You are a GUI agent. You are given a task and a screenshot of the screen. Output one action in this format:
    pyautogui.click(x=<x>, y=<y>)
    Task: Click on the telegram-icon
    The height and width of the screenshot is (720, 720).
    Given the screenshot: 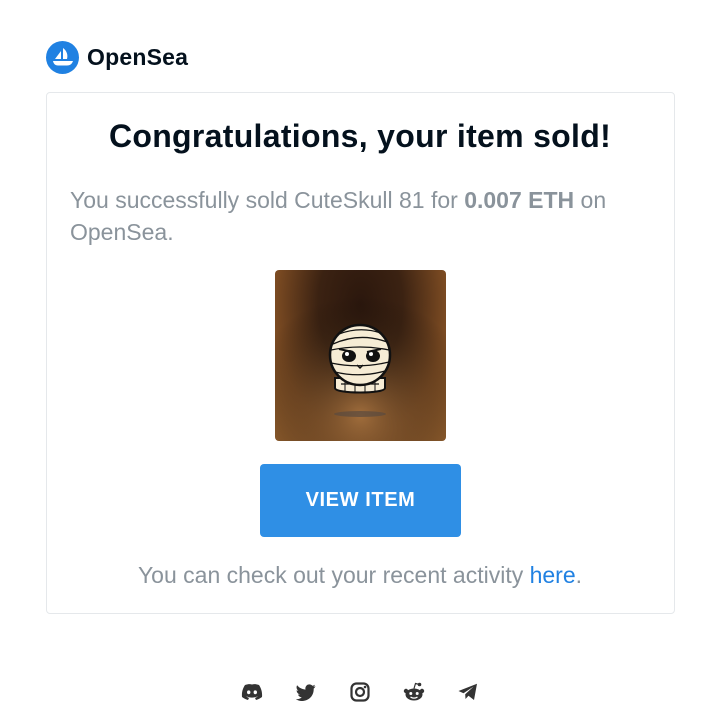 What is the action you would take?
    pyautogui.click(x=468, y=692)
    